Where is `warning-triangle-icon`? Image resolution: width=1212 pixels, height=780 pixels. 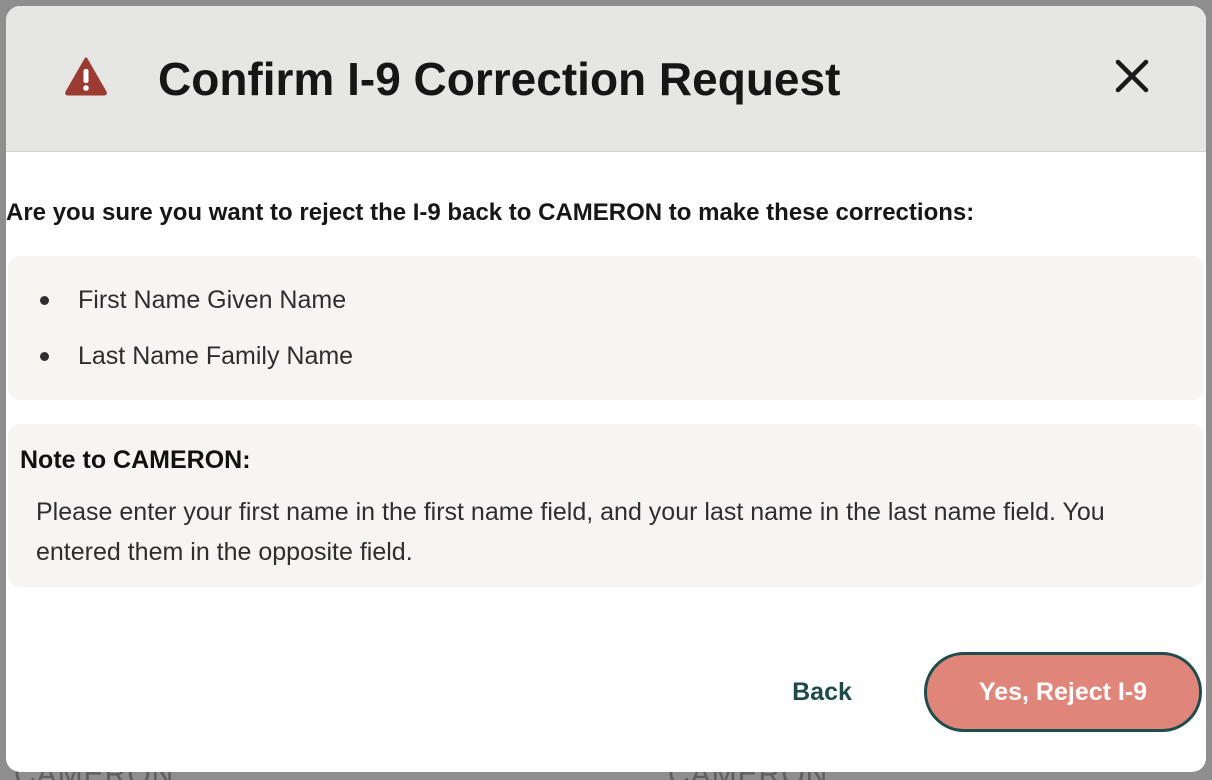
warning-triangle-icon is located at coordinates (86, 76).